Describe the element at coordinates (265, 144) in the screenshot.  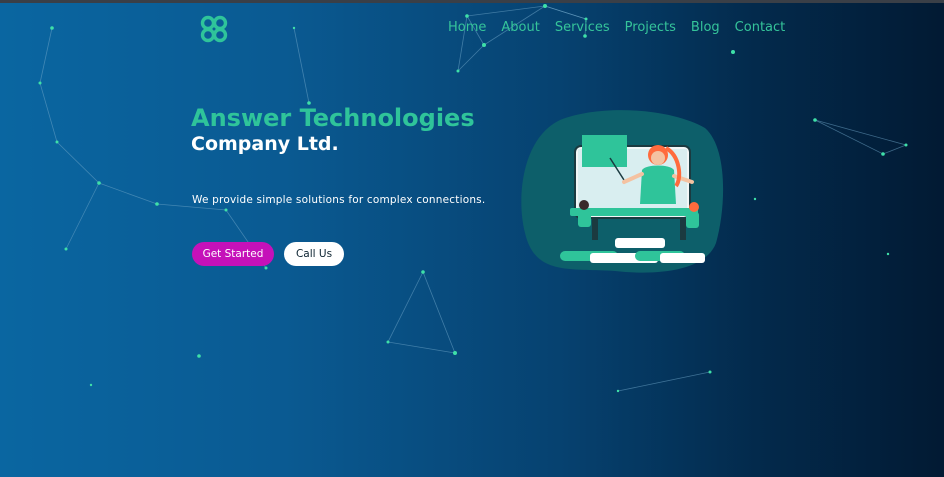
I see `hero-subtitle: Company Ltd.` at that location.